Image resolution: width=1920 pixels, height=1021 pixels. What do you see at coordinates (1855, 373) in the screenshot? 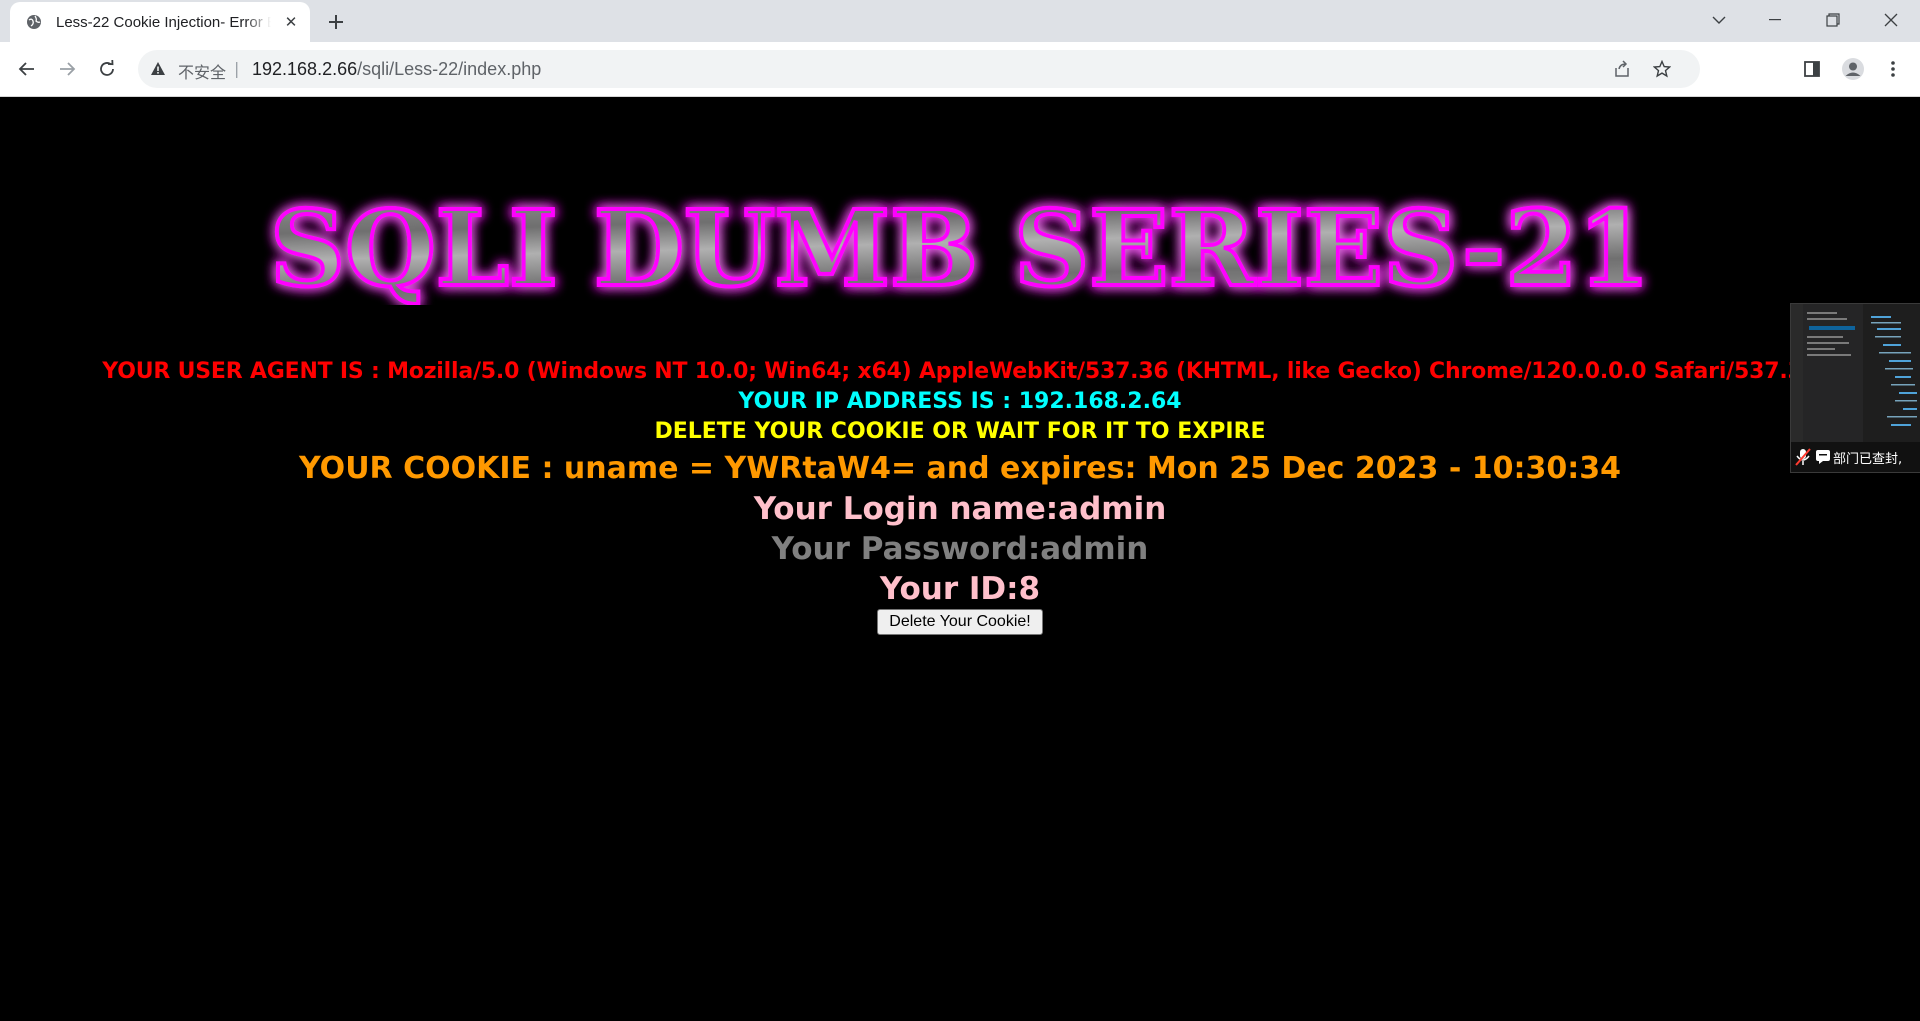
I see `thumbnail-preview` at bounding box center [1855, 373].